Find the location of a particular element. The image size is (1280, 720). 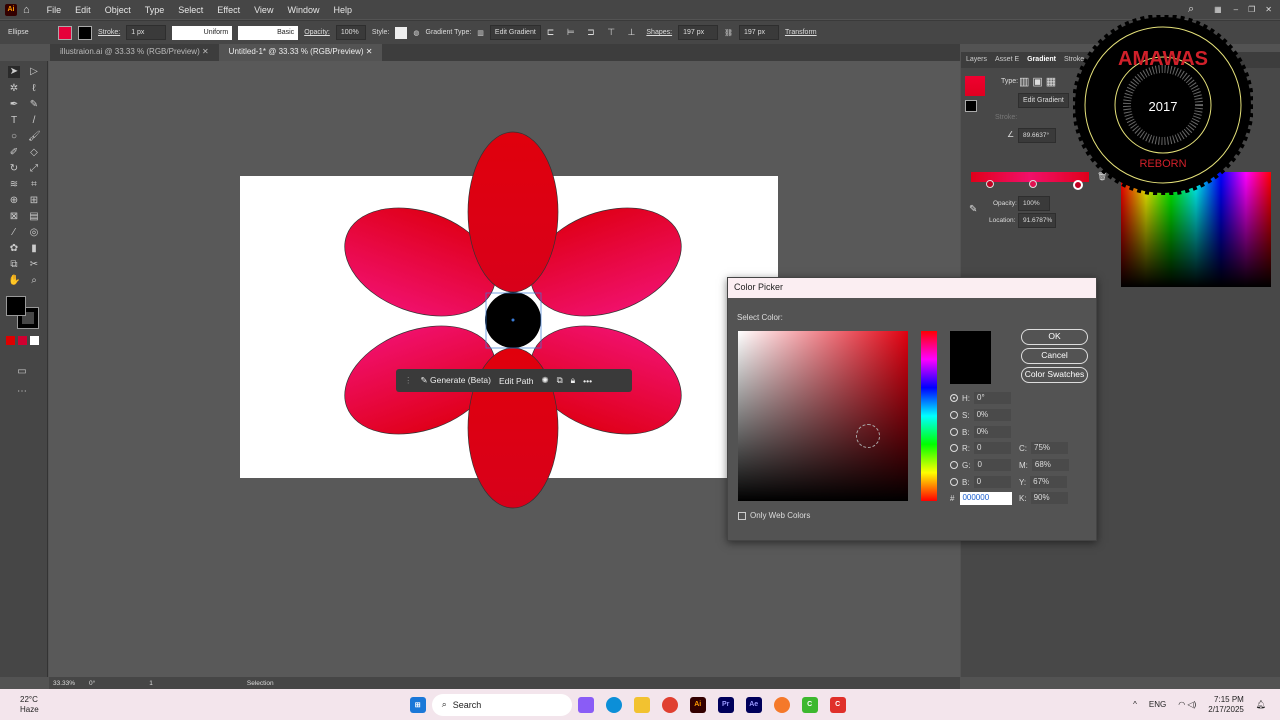

center-point is located at coordinates (513, 320).